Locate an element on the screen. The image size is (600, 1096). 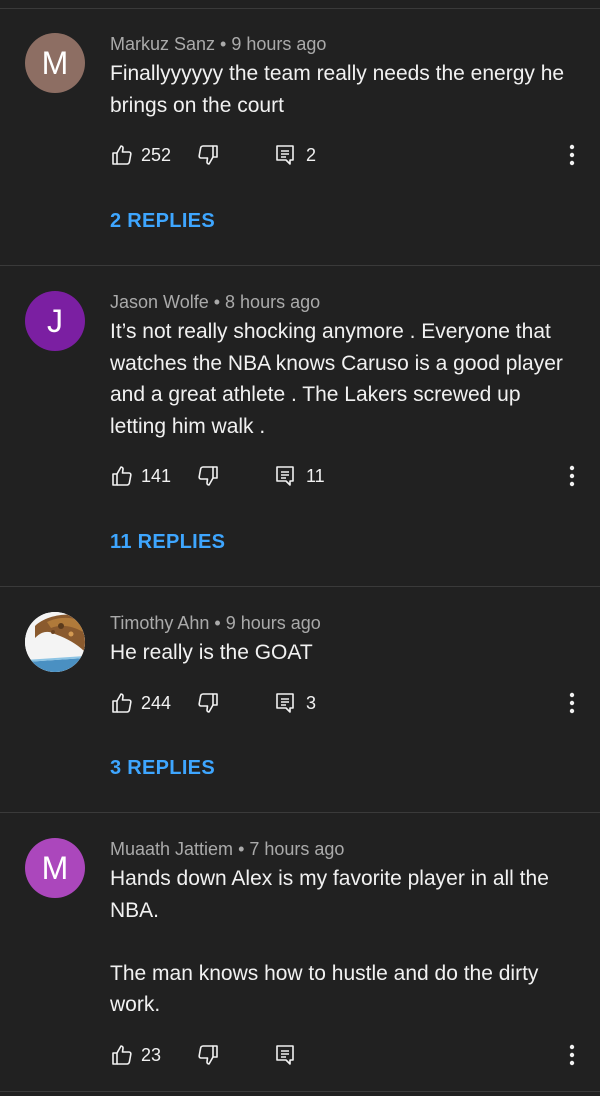
like-count: 244 is located at coordinates (156, 702).